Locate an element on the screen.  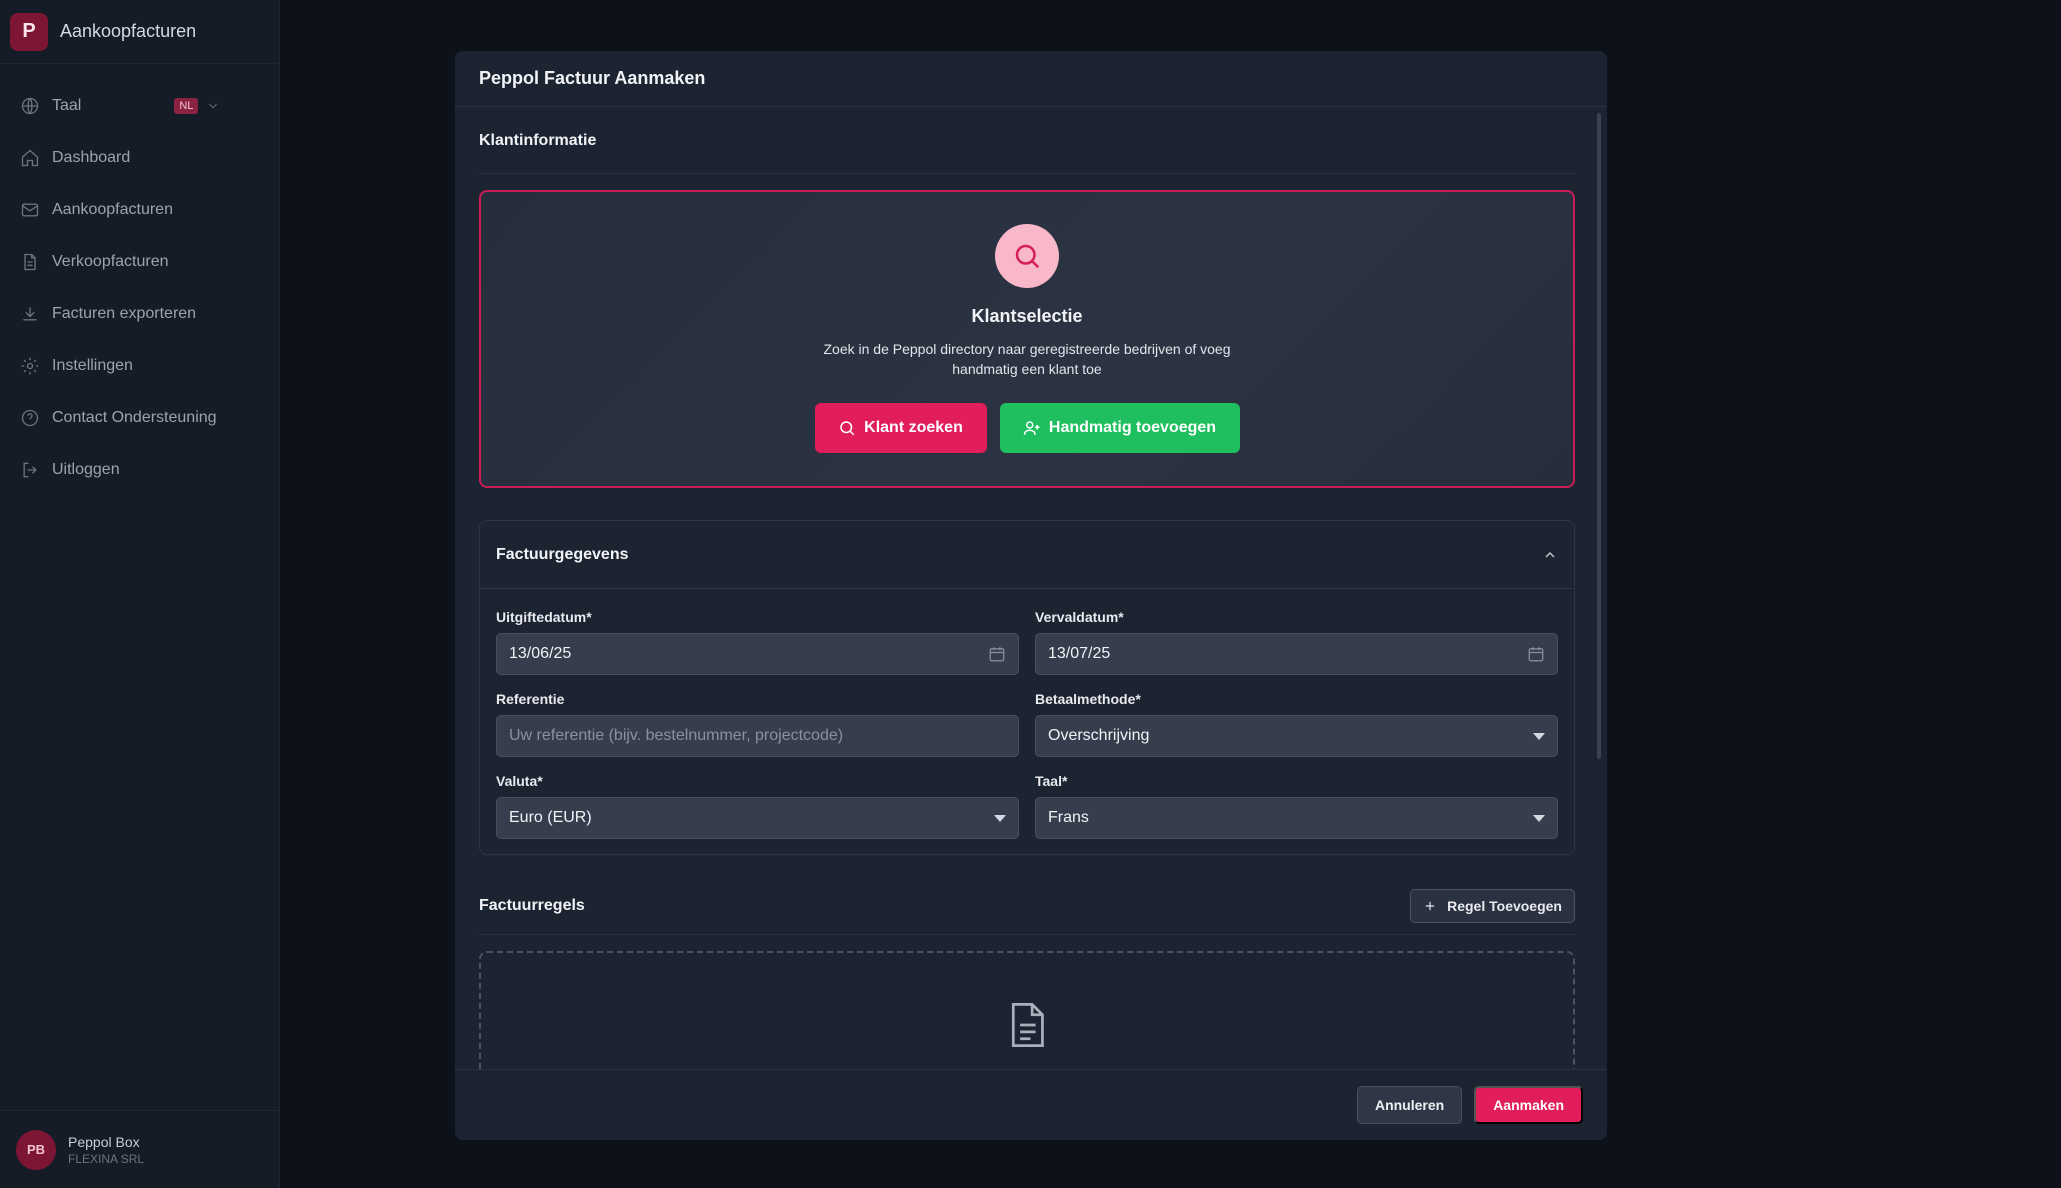
user-profile: PB Peppol Box FLEXINA SRL is located at coordinates (140, 1149).